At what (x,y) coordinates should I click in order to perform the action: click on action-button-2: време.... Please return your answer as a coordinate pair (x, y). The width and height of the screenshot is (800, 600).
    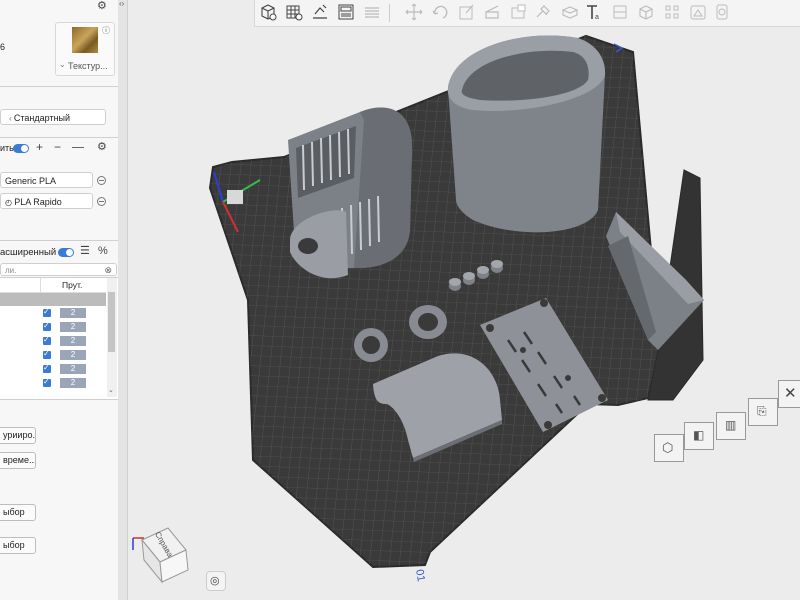
    Looking at the image, I should click on (18, 460).